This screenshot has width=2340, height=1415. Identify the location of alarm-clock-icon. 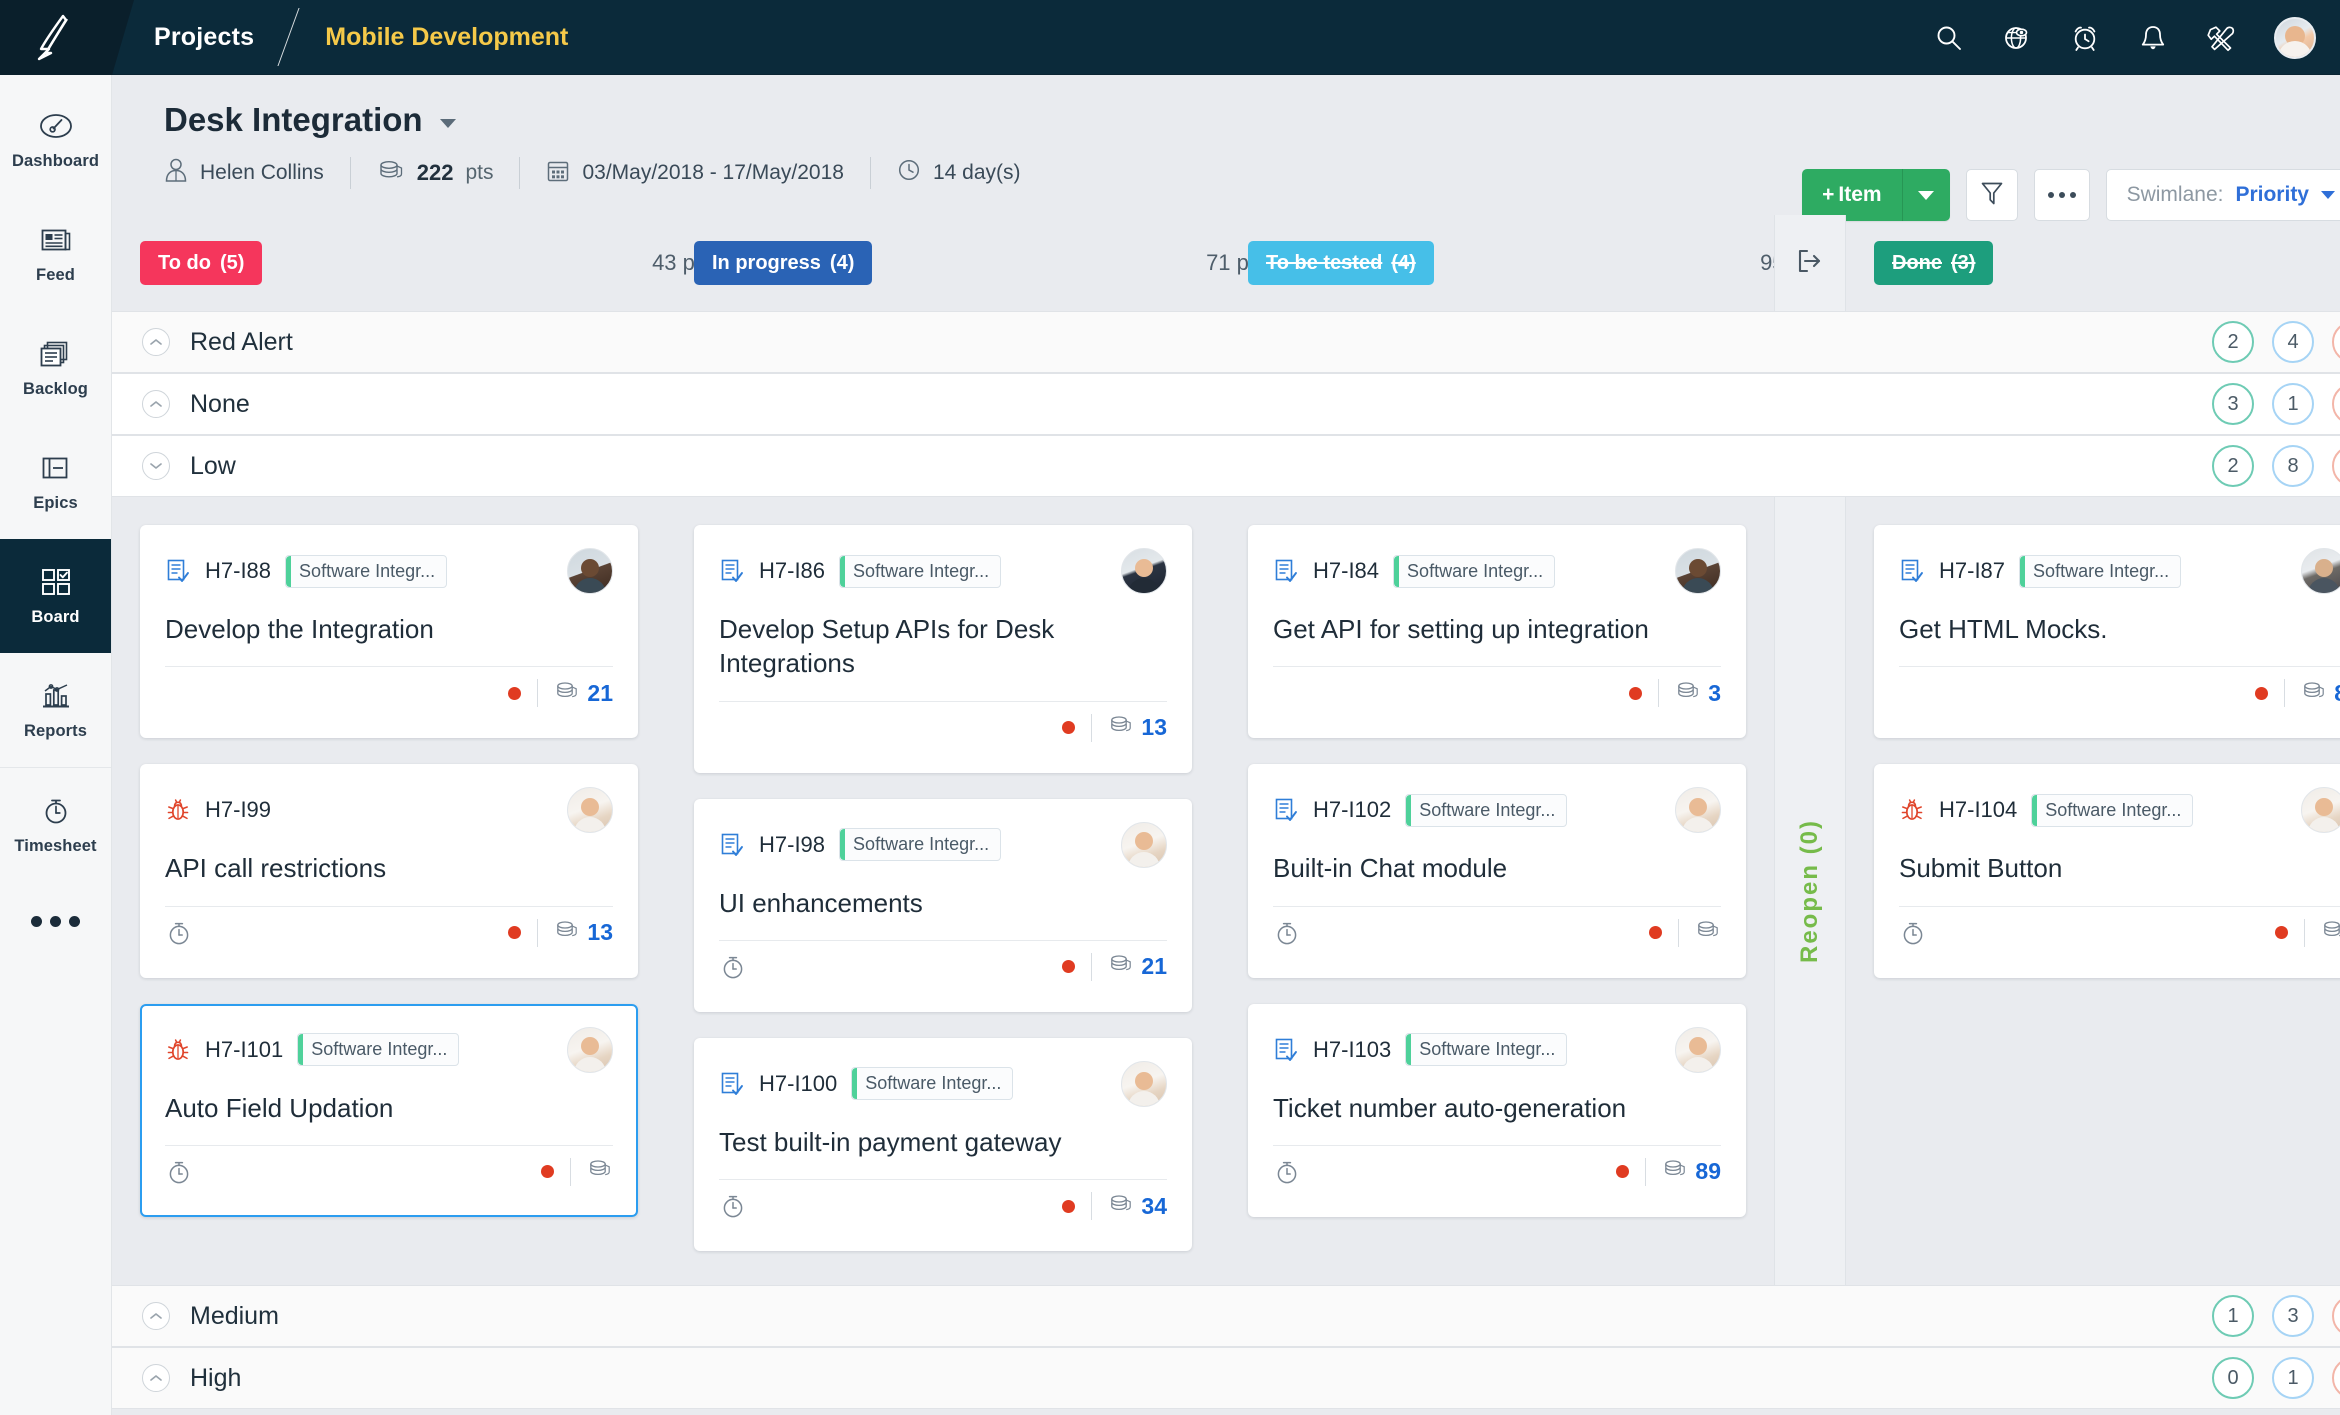
(2085, 38).